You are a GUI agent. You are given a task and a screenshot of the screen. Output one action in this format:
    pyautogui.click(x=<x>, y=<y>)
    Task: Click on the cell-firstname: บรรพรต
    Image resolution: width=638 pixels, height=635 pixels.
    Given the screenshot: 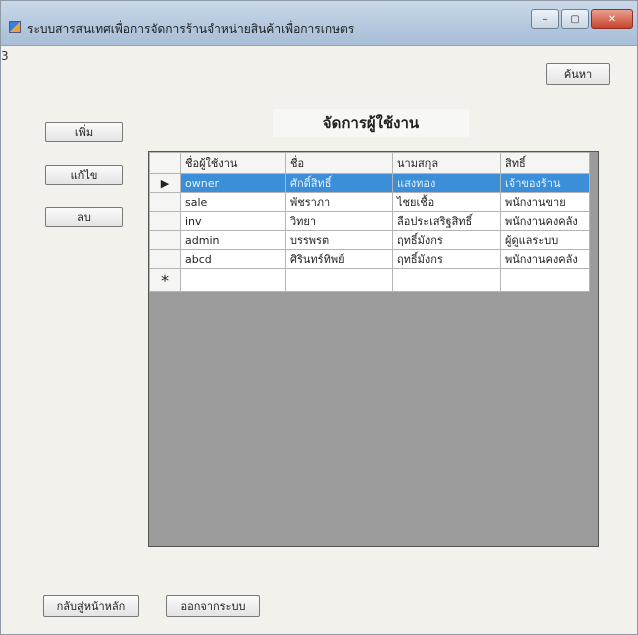 What is the action you would take?
    pyautogui.click(x=339, y=240)
    